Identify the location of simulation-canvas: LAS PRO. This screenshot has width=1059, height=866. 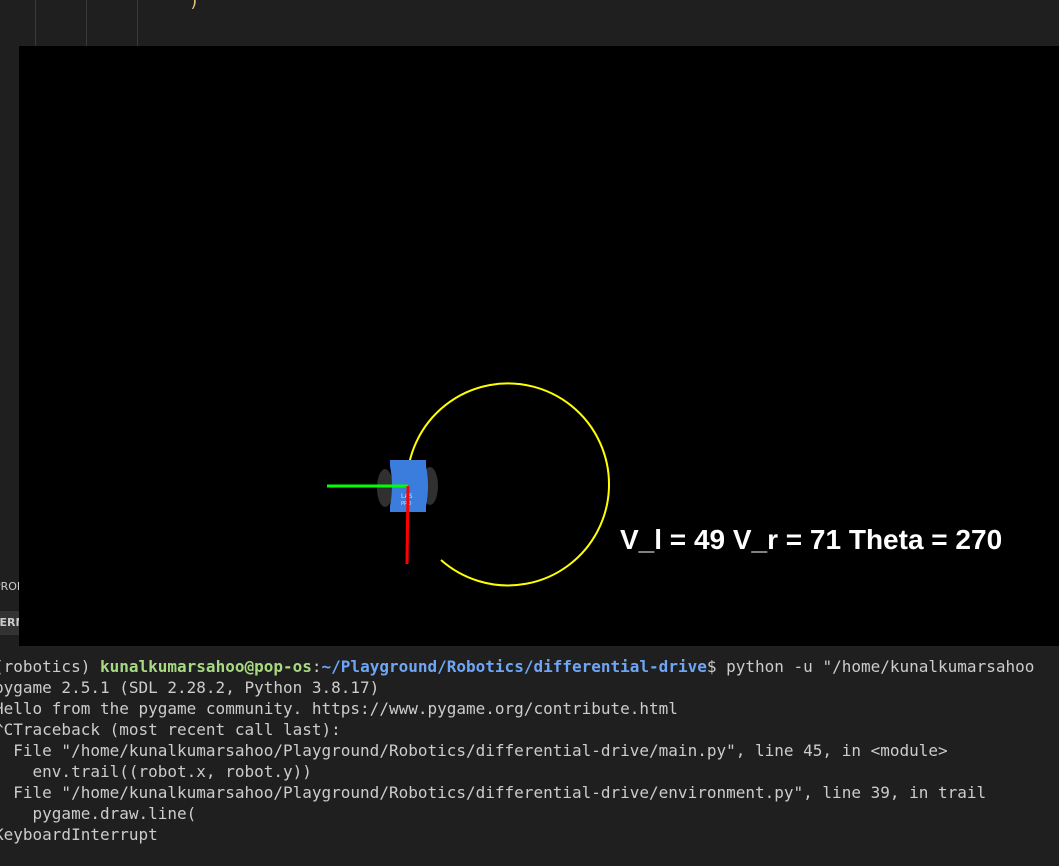
(468, 484).